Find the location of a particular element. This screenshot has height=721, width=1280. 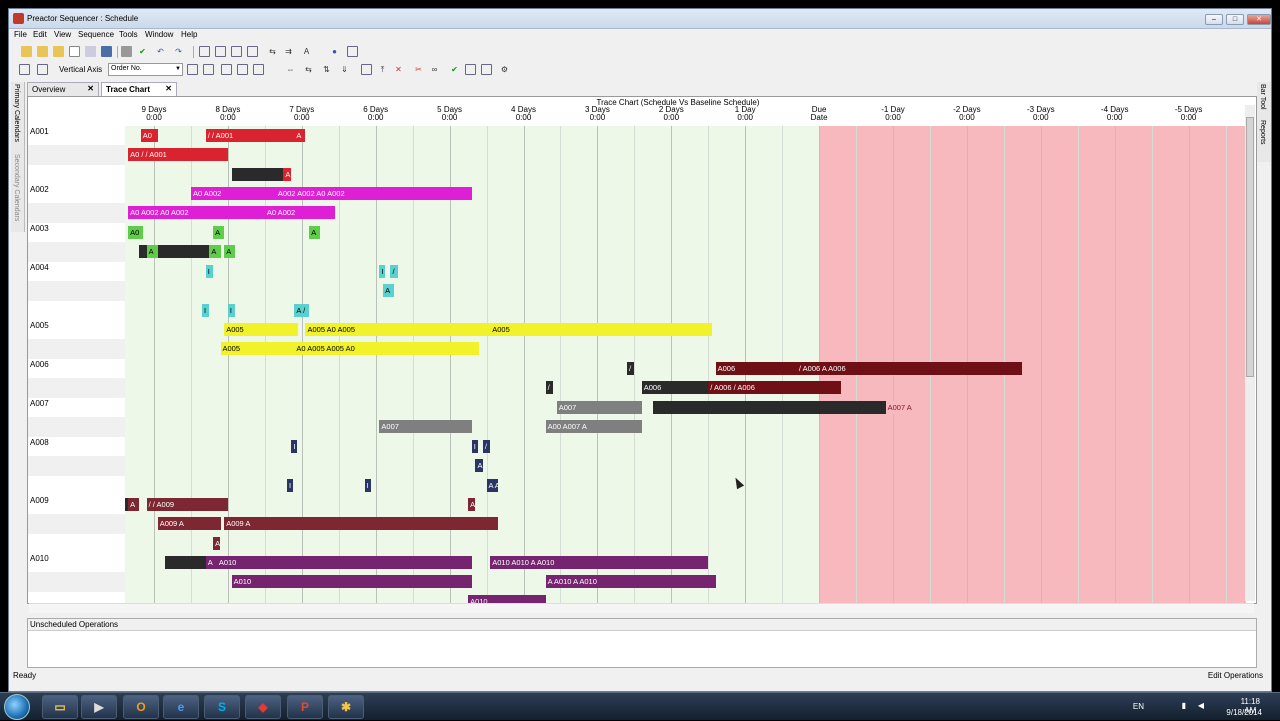

schedule-bar: / / A001 is located at coordinates (250, 135).